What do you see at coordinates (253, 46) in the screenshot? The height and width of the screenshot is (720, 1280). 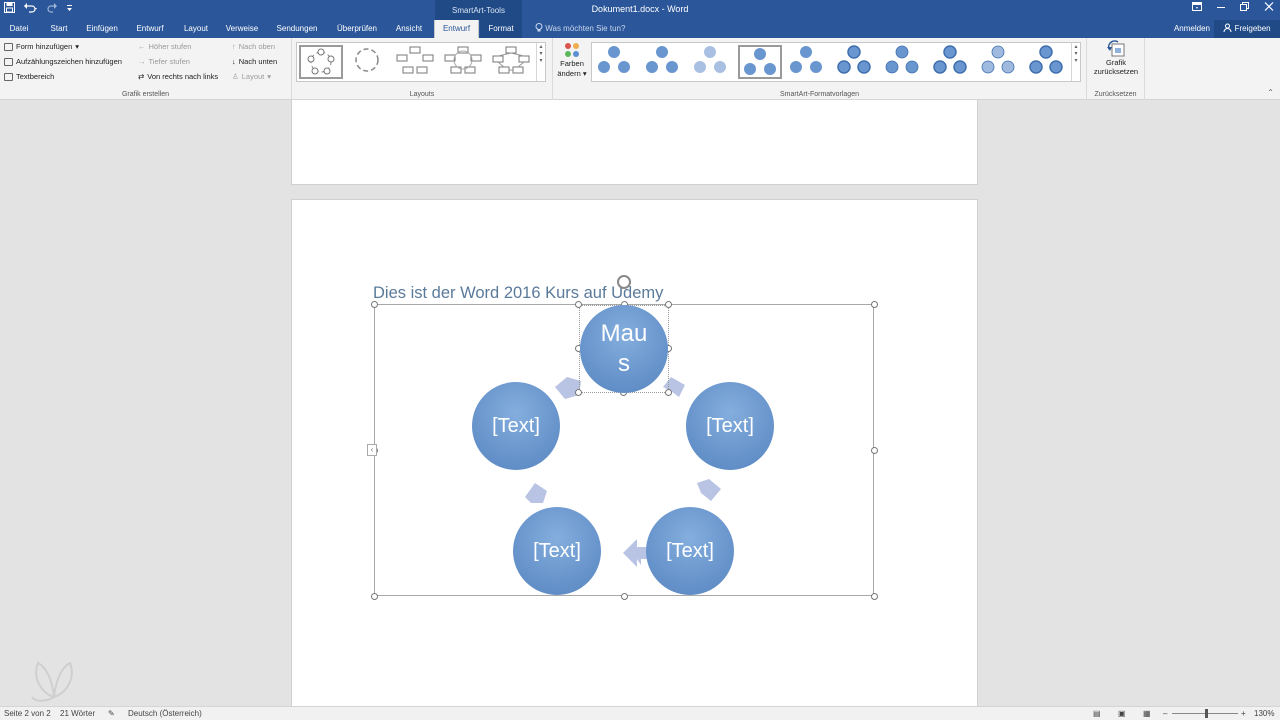 I see `move-up-button: ↑ Nach oben` at bounding box center [253, 46].